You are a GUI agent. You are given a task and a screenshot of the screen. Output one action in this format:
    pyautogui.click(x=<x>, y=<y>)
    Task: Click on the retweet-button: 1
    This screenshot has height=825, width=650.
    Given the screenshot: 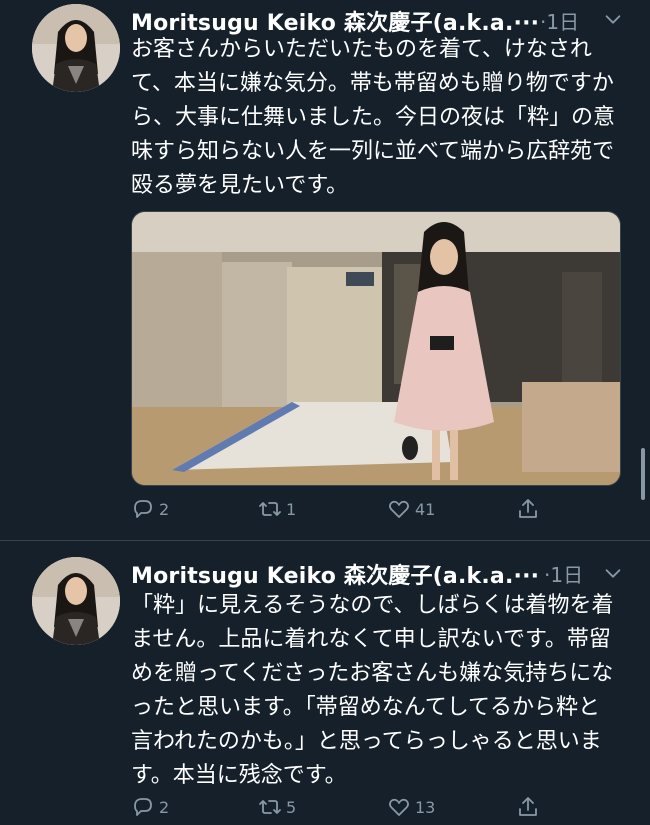 What is the action you would take?
    pyautogui.click(x=277, y=509)
    